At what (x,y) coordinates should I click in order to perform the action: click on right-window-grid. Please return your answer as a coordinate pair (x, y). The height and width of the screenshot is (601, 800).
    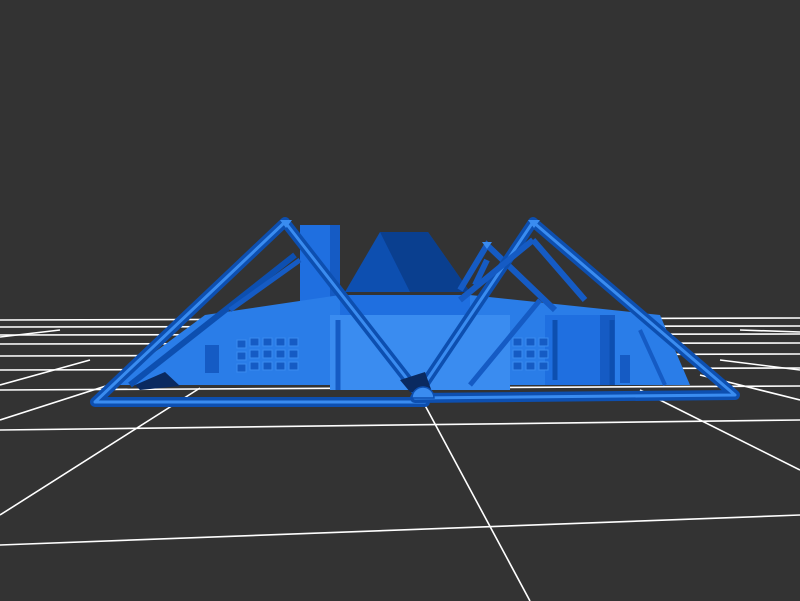
    Looking at the image, I should click on (530, 354).